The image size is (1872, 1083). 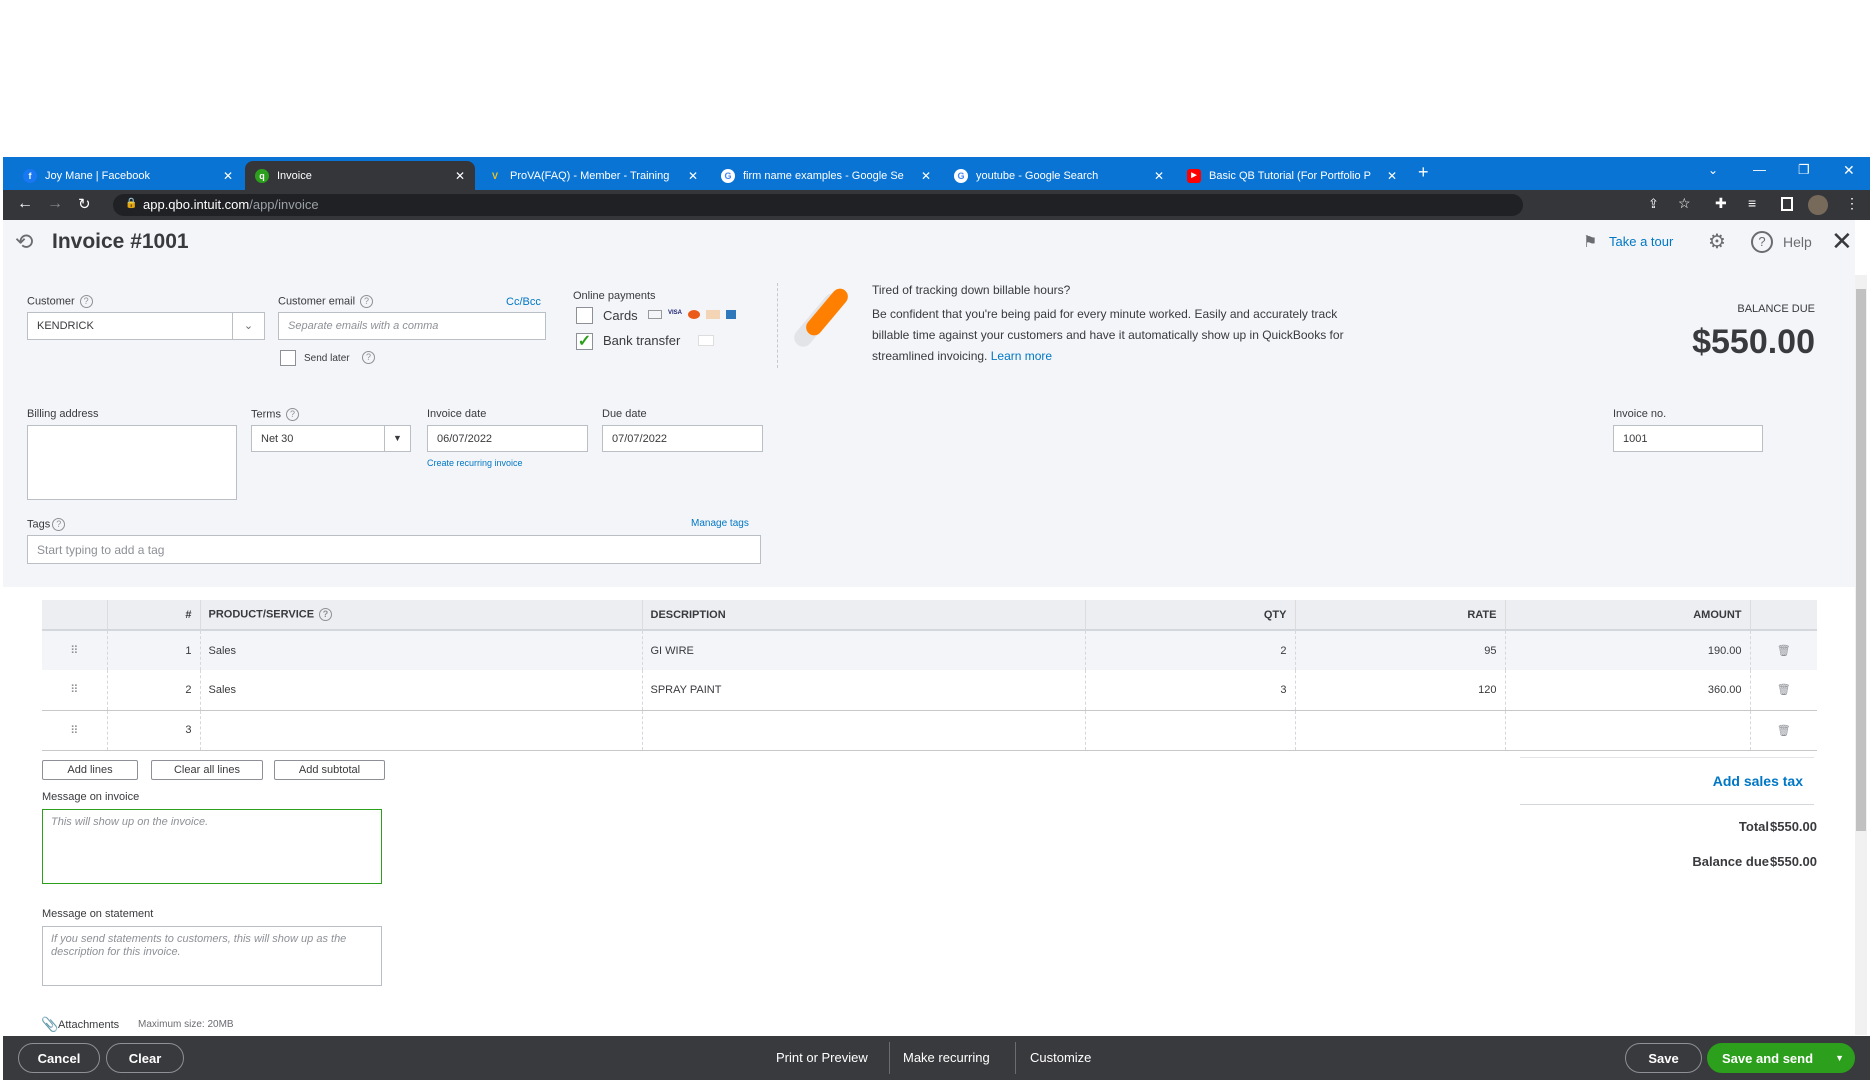 I want to click on invoice-date-input: 06/07/2022, so click(x=507, y=438).